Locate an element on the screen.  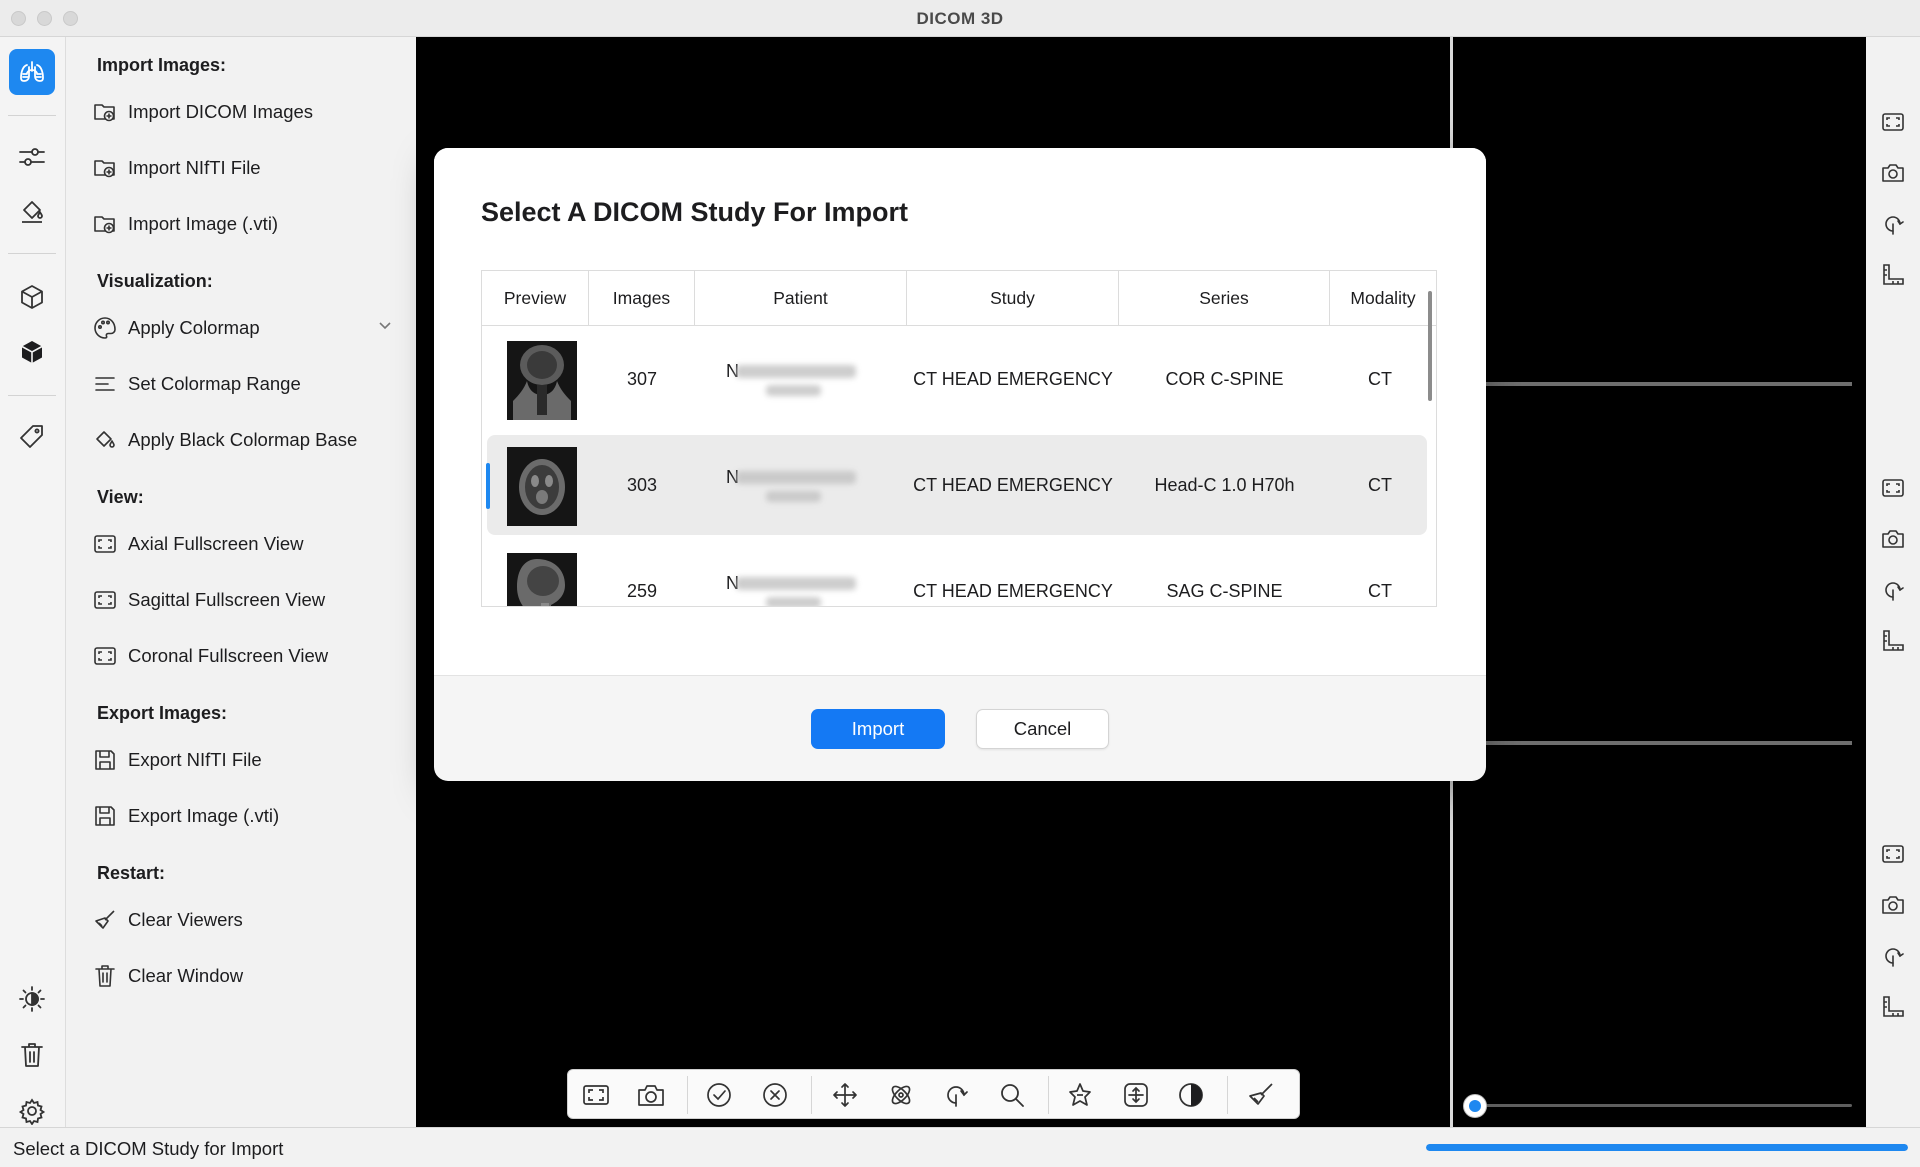
menu-item-label: Import DICOM Images is located at coordinates (221, 111).